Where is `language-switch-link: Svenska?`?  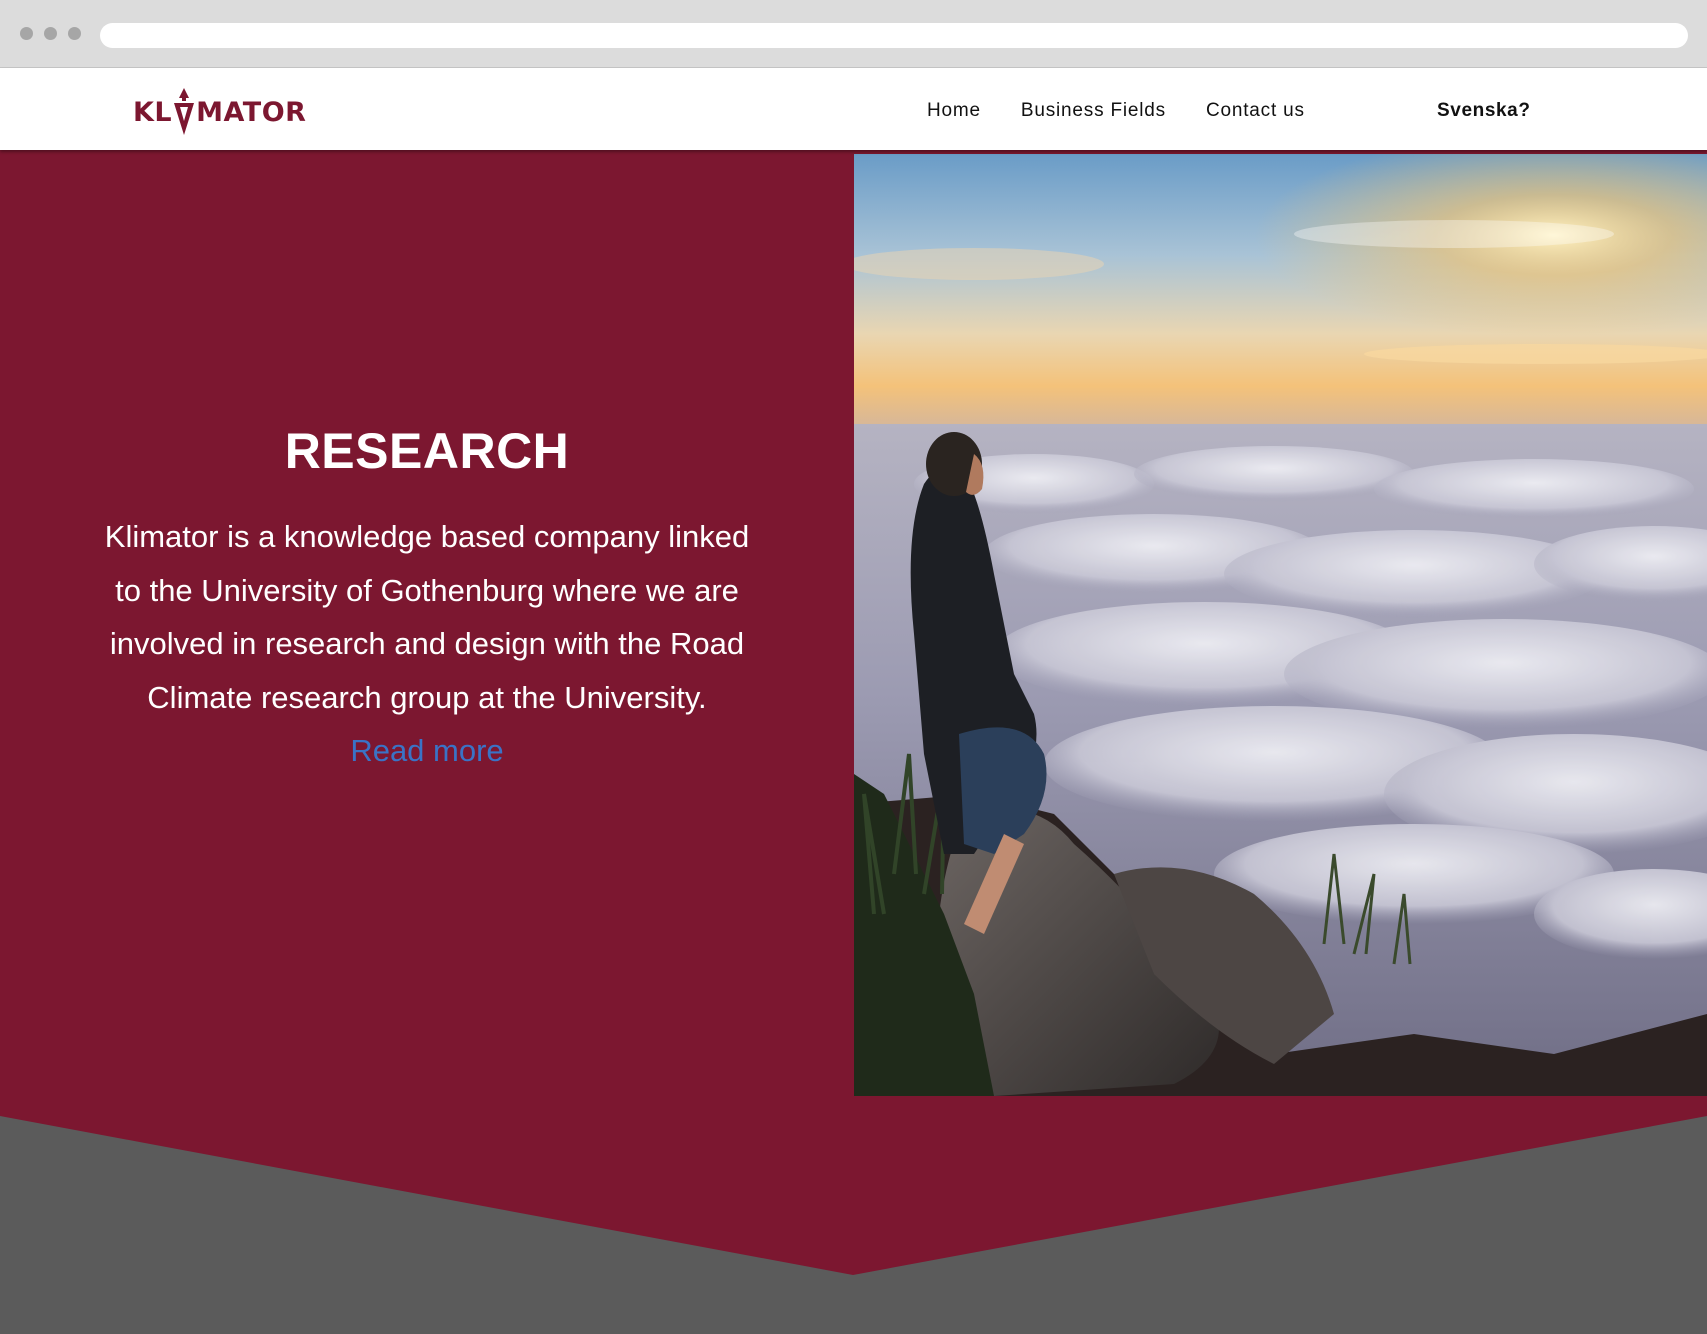 language-switch-link: Svenska? is located at coordinates (1484, 111).